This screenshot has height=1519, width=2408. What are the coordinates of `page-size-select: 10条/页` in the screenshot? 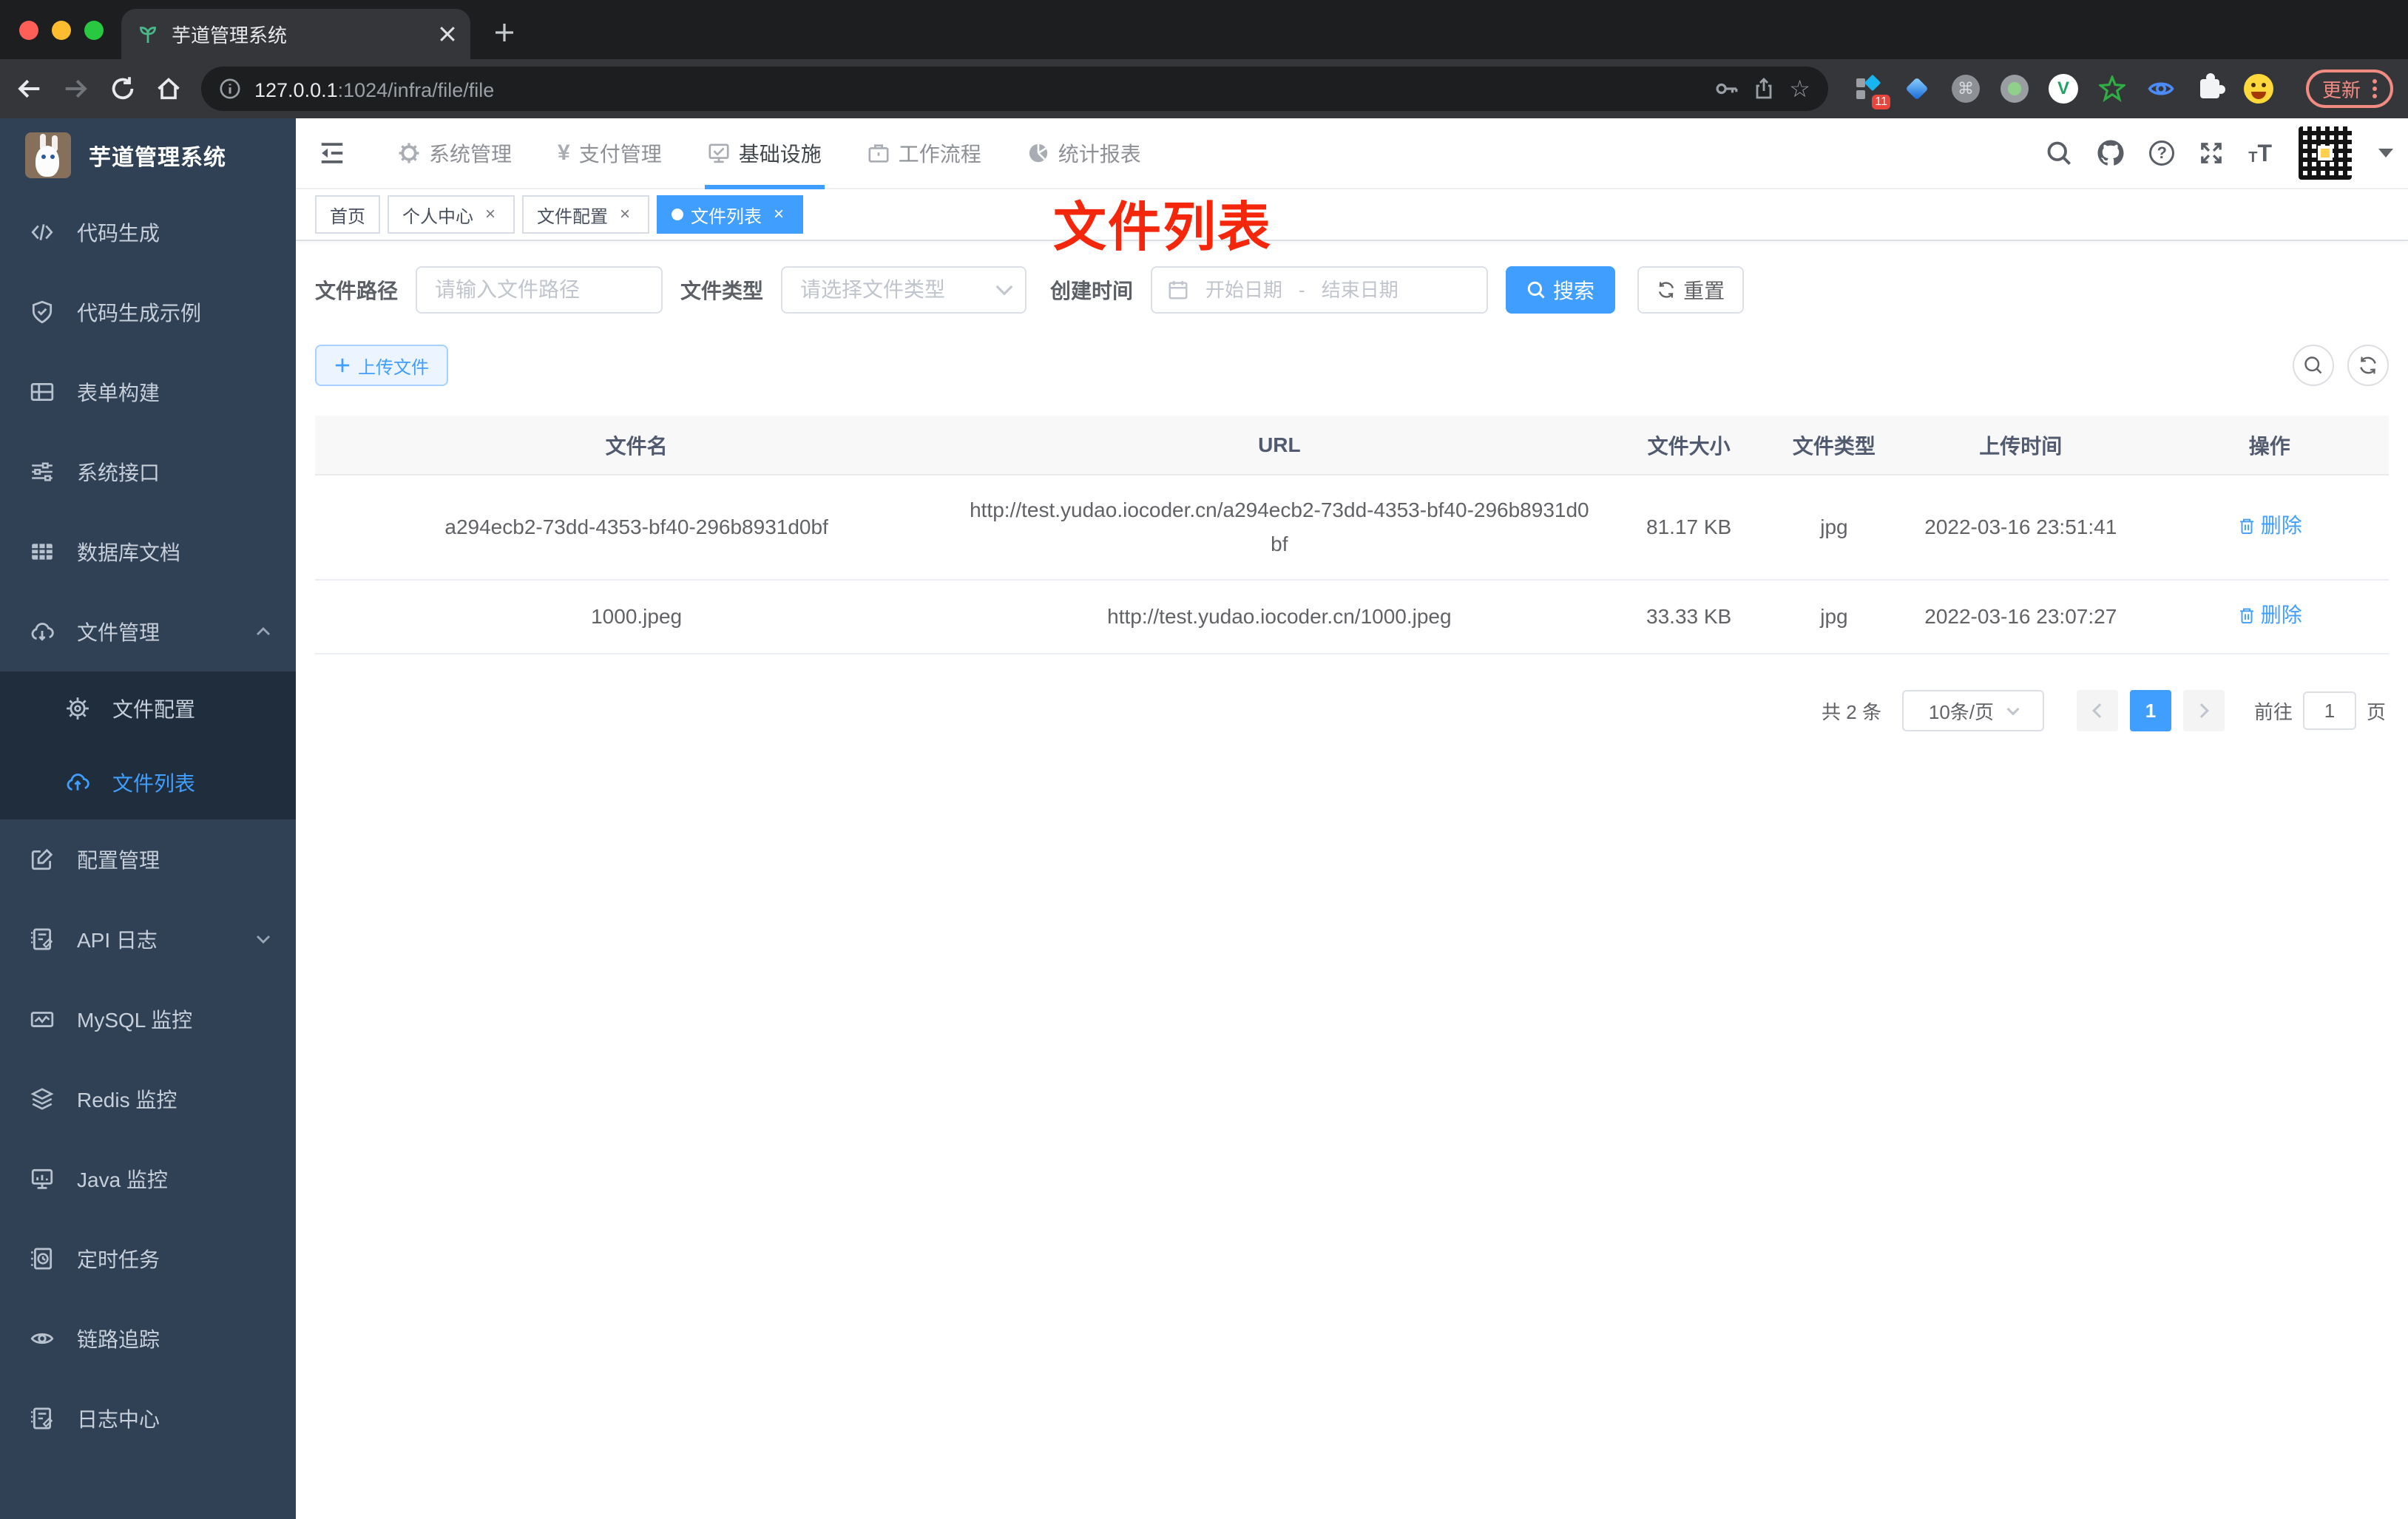 It's located at (1972, 710).